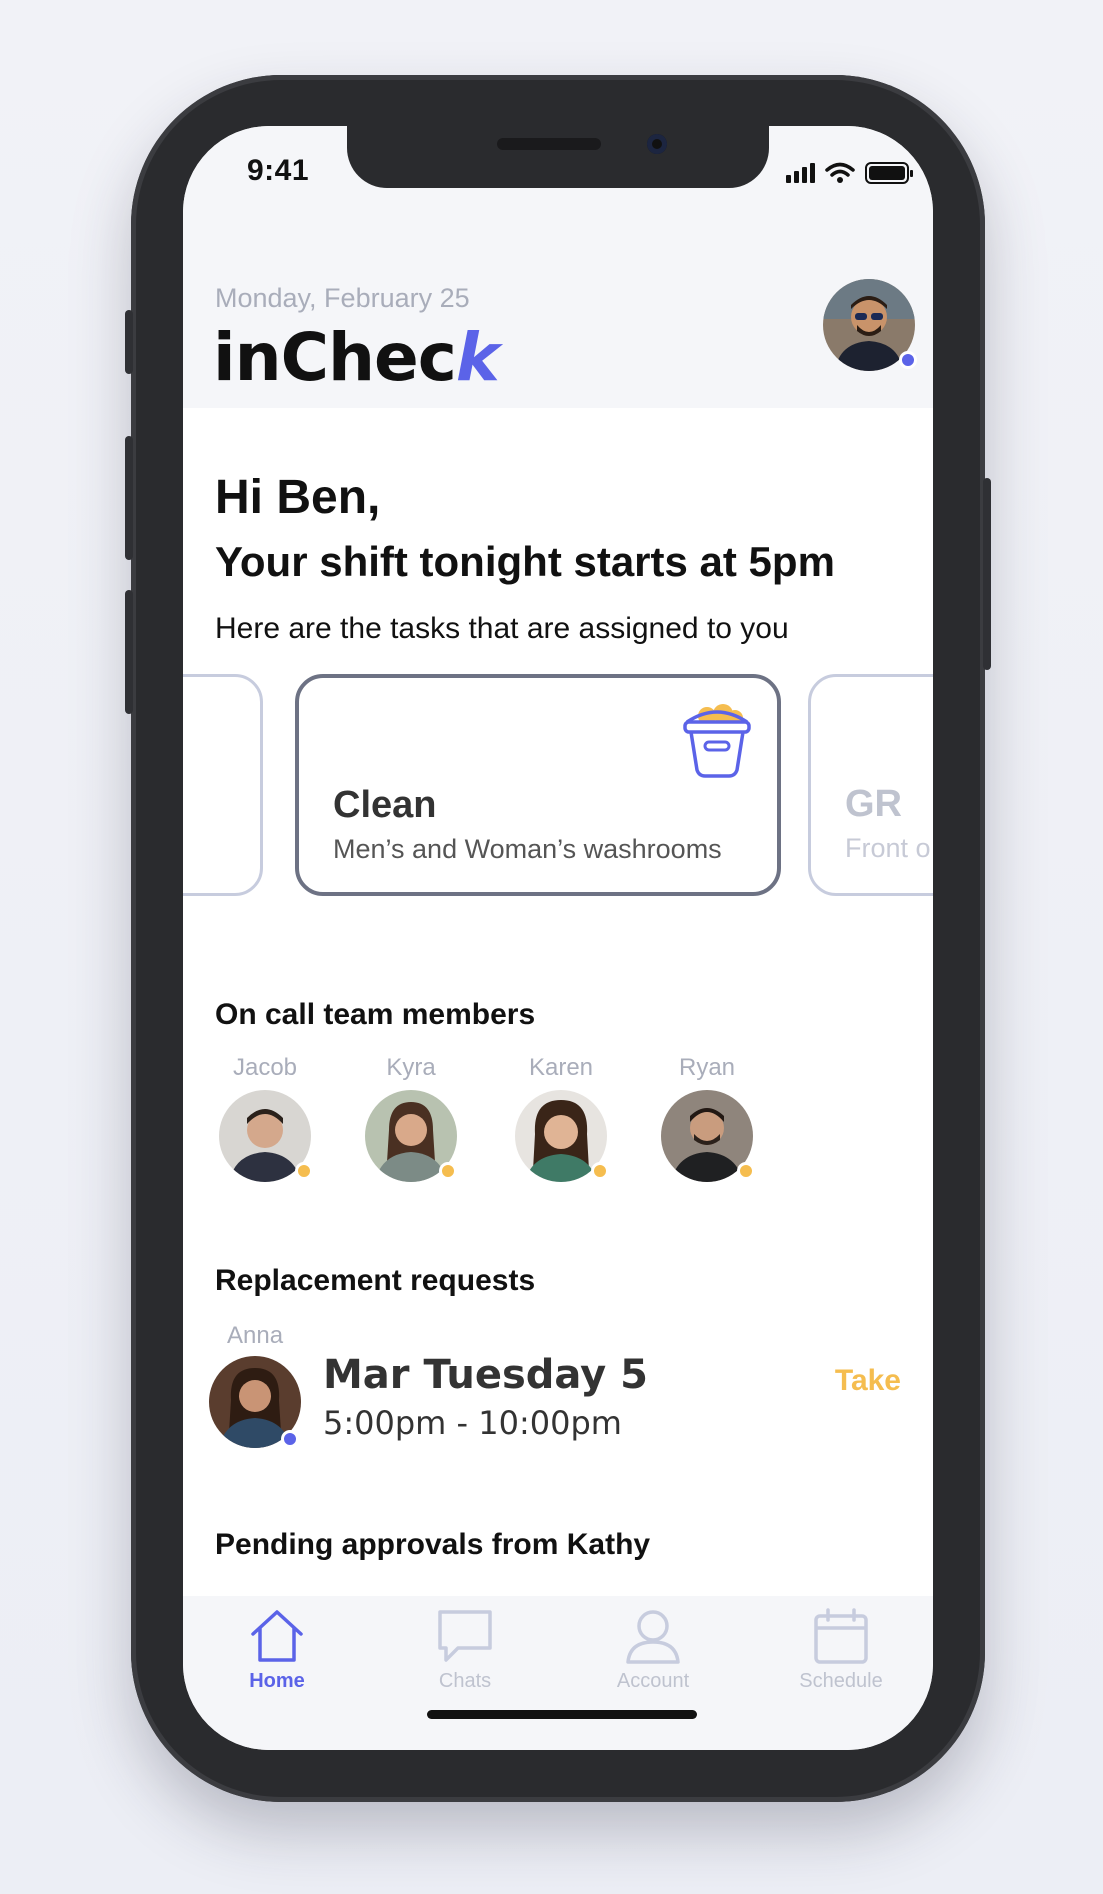 Image resolution: width=1103 pixels, height=1894 pixels. What do you see at coordinates (472, 1423) in the screenshot?
I see `request-time: 5:00pm - 10:00pm` at bounding box center [472, 1423].